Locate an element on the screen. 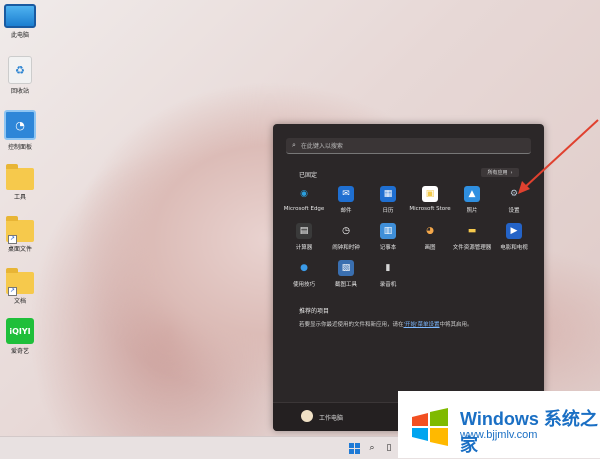 The image size is (600, 459). desktop-icon-recycle-bin: ♻ 回收站 is located at coordinates (20, 75).